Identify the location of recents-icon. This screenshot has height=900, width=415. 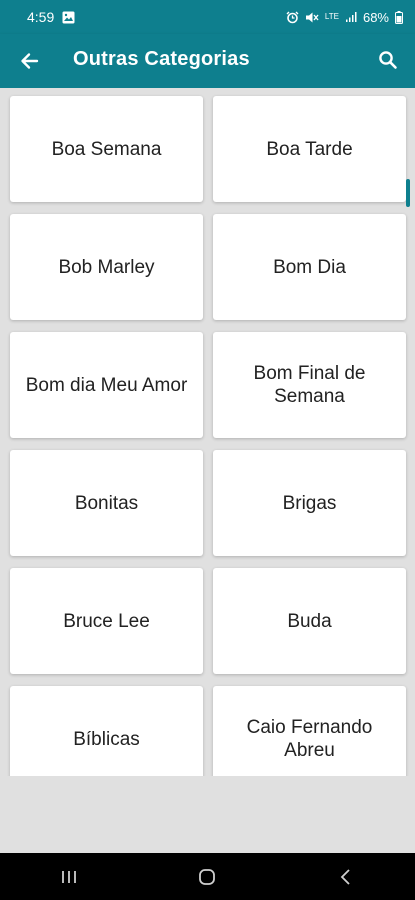
(69, 877).